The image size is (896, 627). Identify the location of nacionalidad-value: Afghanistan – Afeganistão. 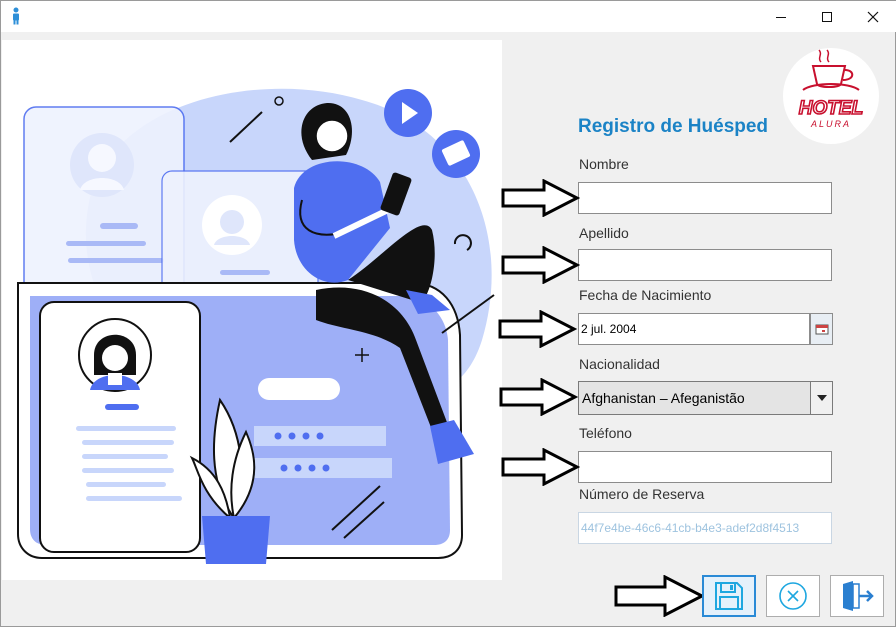
(663, 398).